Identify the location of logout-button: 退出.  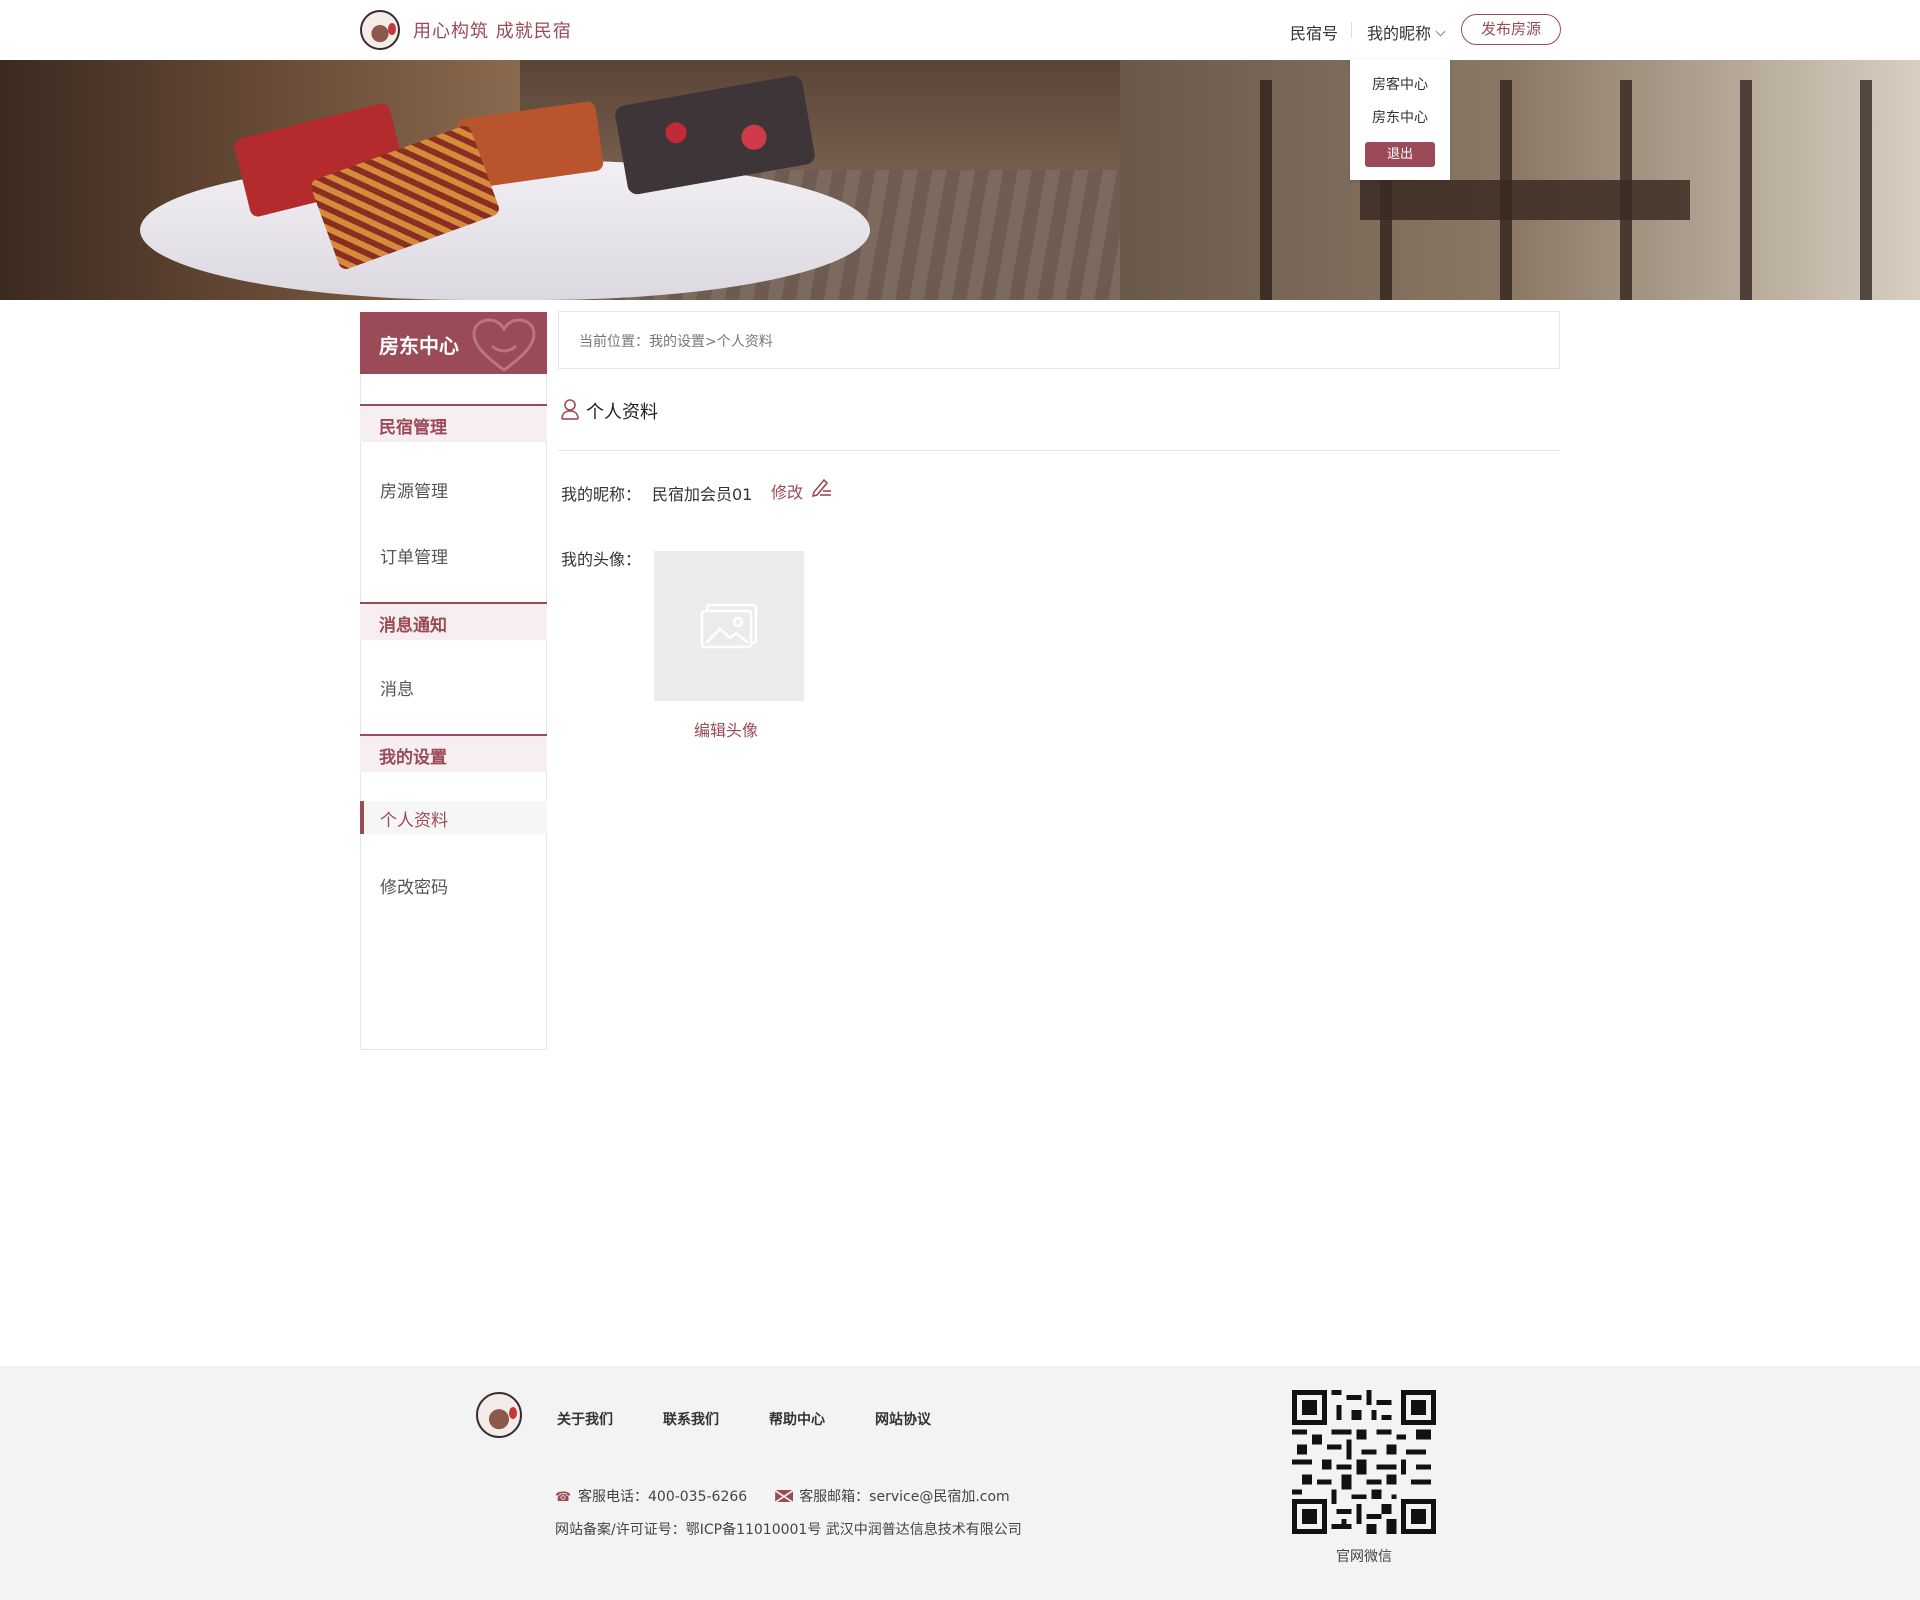
(1400, 154).